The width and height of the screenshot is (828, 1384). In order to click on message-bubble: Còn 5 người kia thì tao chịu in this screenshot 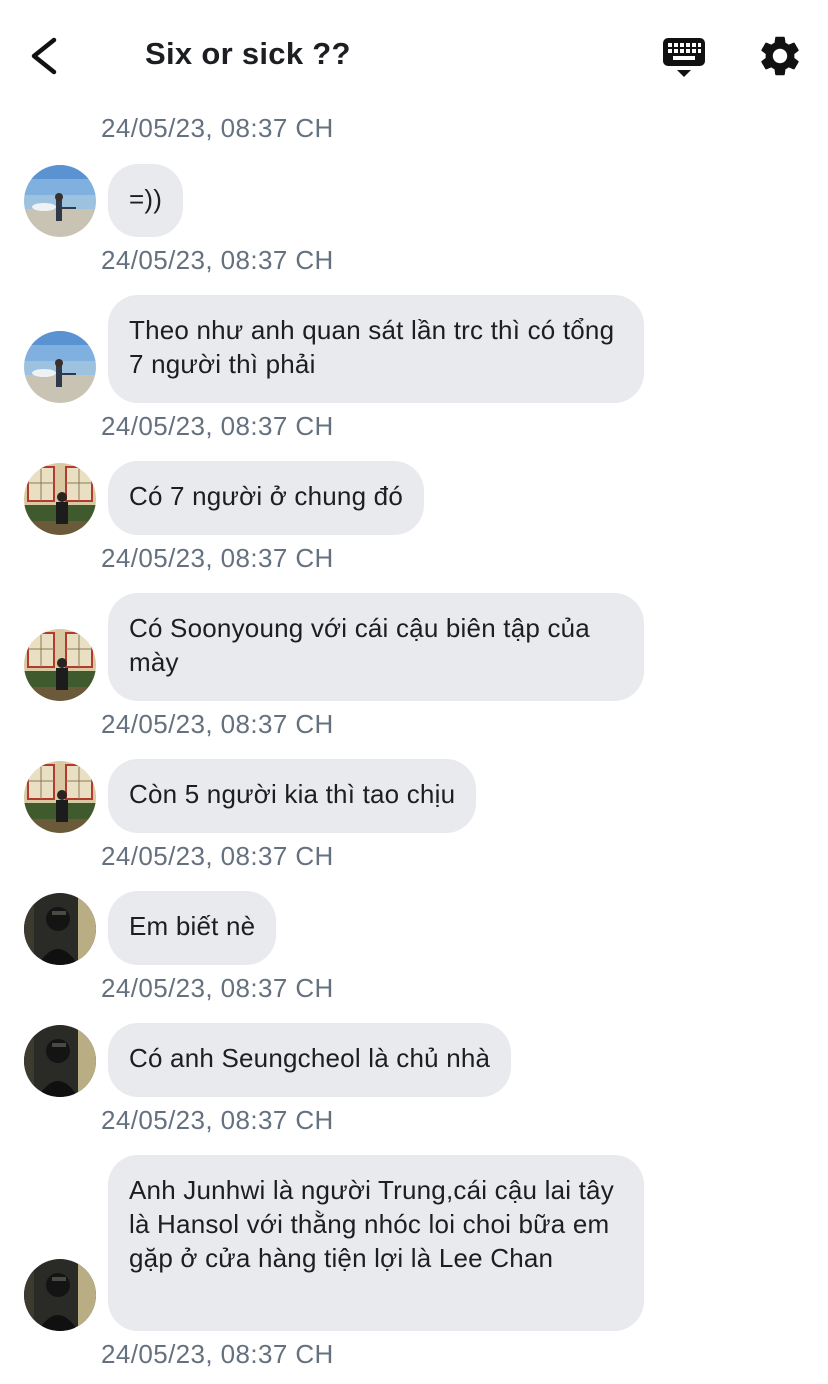, I will do `click(292, 796)`.